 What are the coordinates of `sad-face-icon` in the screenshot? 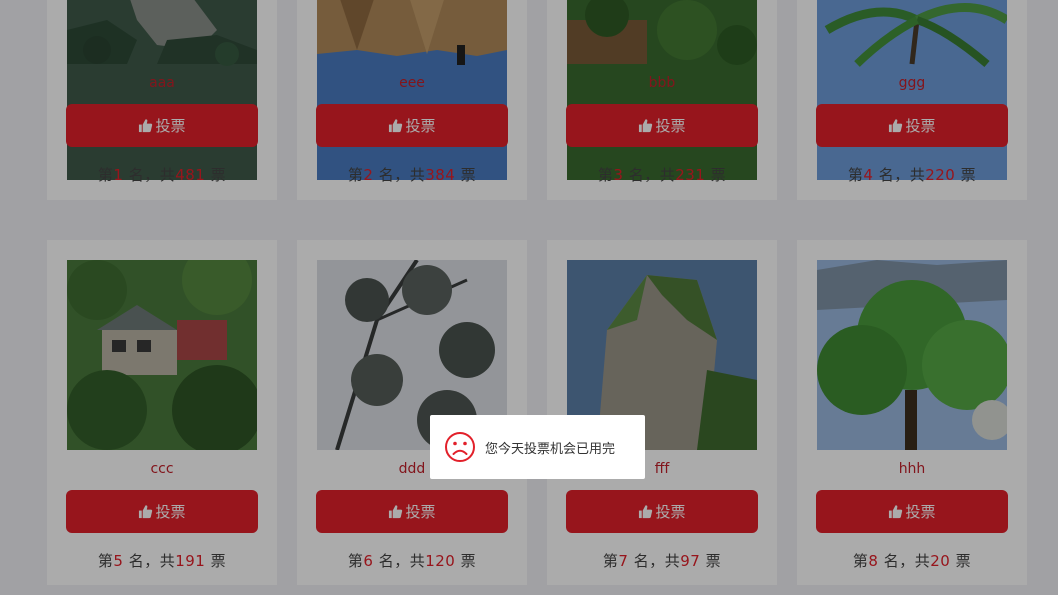 It's located at (460, 447).